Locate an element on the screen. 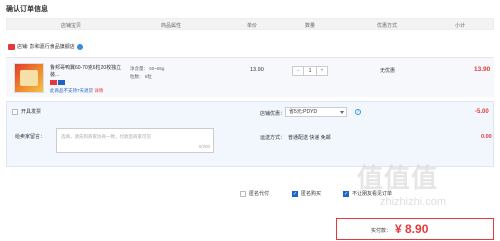  anonymous-purchase-label: 匿名购买 is located at coordinates (311, 194).